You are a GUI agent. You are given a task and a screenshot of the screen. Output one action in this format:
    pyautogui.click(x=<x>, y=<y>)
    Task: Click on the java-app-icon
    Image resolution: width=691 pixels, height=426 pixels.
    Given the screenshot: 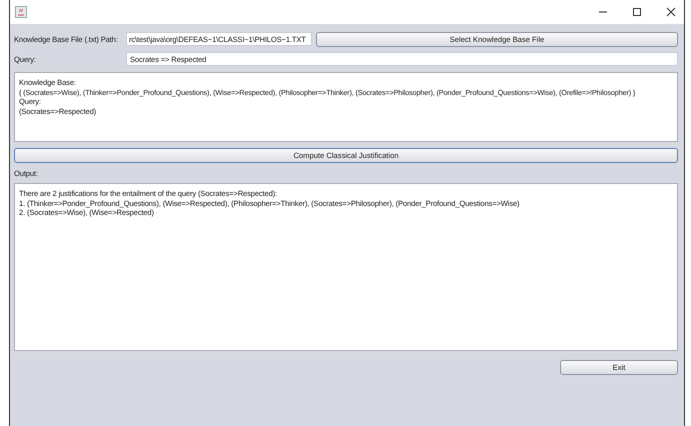 What is the action you would take?
    pyautogui.click(x=21, y=12)
    